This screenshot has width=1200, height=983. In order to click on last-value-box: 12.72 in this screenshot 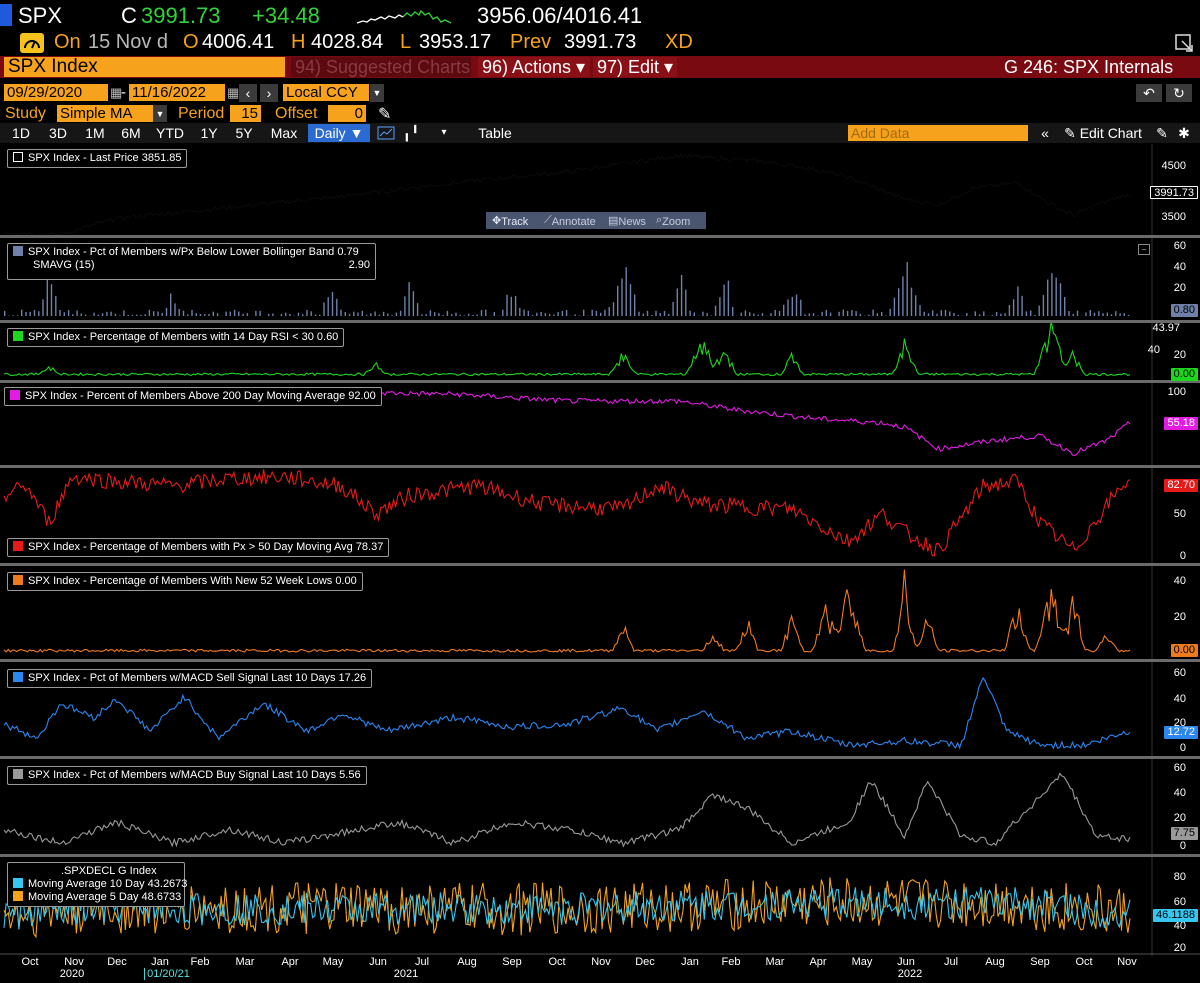, I will do `click(1181, 732)`.